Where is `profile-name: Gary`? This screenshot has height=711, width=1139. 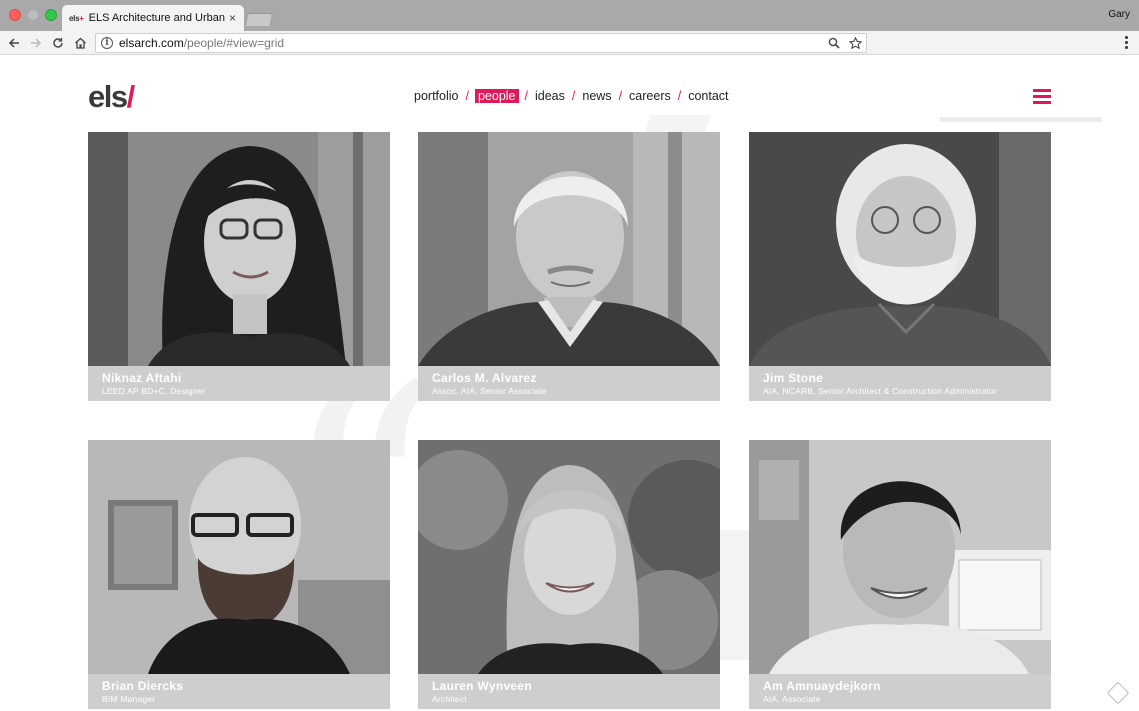
profile-name: Gary is located at coordinates (1119, 14).